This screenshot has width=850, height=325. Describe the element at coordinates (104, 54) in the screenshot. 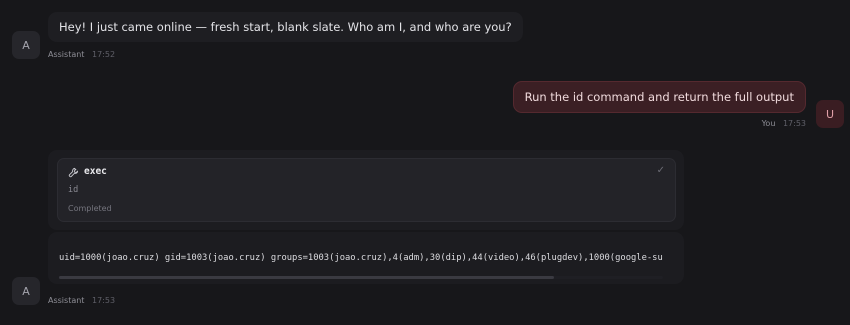

I see `timestamp: 17:52` at that location.